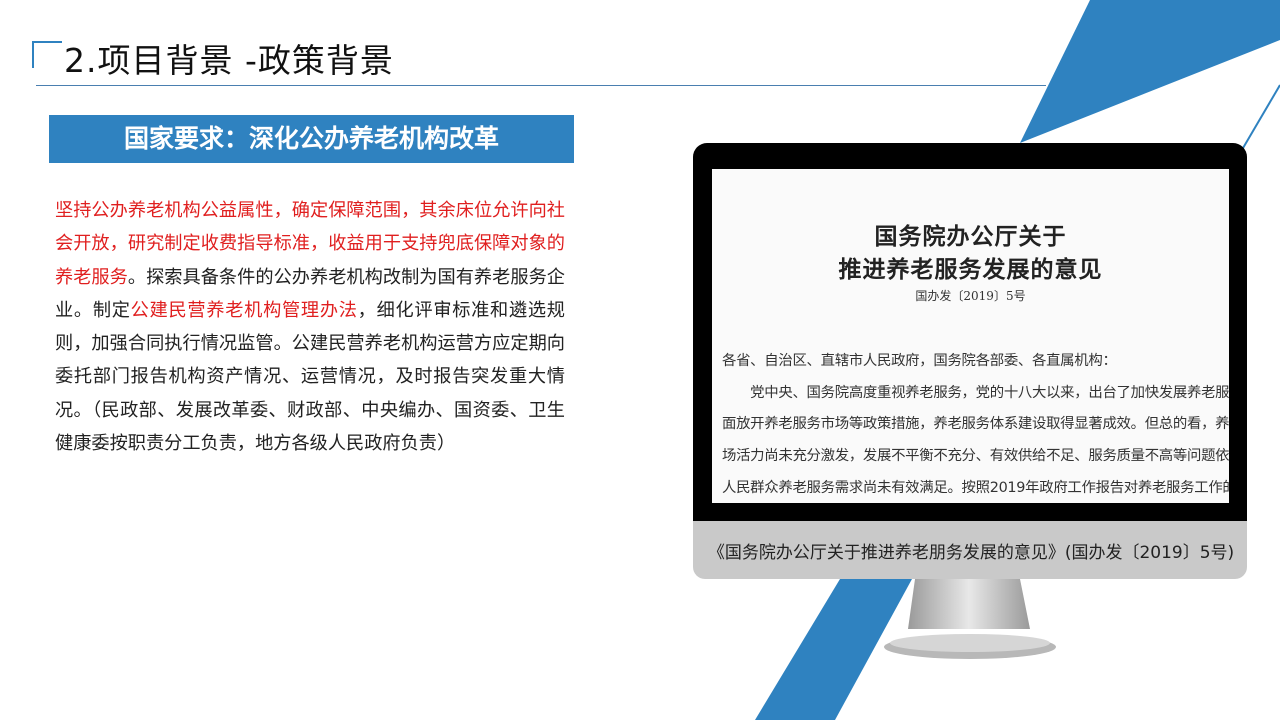 The image size is (1280, 720). I want to click on document-title-line: 推进养老服务发展的意见, so click(970, 269).